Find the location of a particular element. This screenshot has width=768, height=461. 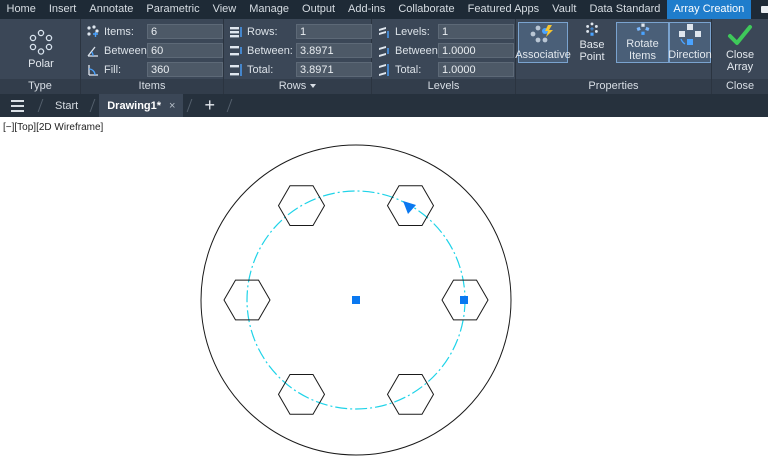

close-panel-title: Close is located at coordinates (740, 86).